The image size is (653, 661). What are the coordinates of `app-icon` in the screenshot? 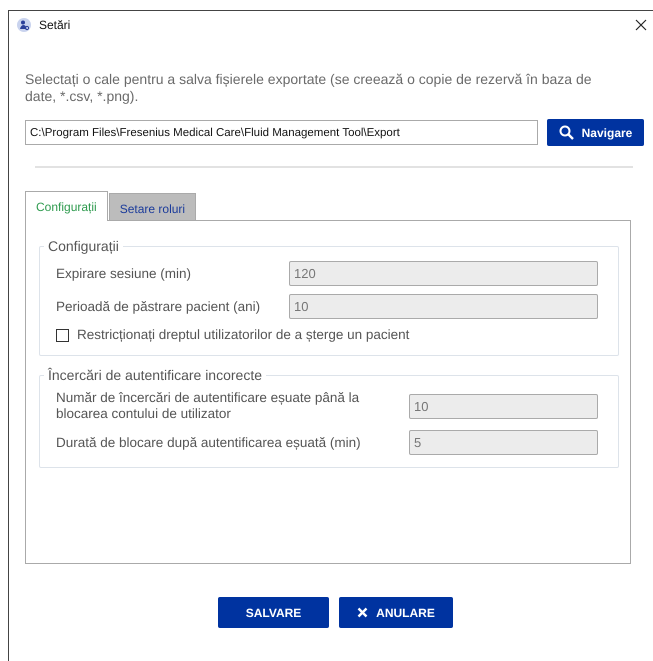 It's located at (24, 25).